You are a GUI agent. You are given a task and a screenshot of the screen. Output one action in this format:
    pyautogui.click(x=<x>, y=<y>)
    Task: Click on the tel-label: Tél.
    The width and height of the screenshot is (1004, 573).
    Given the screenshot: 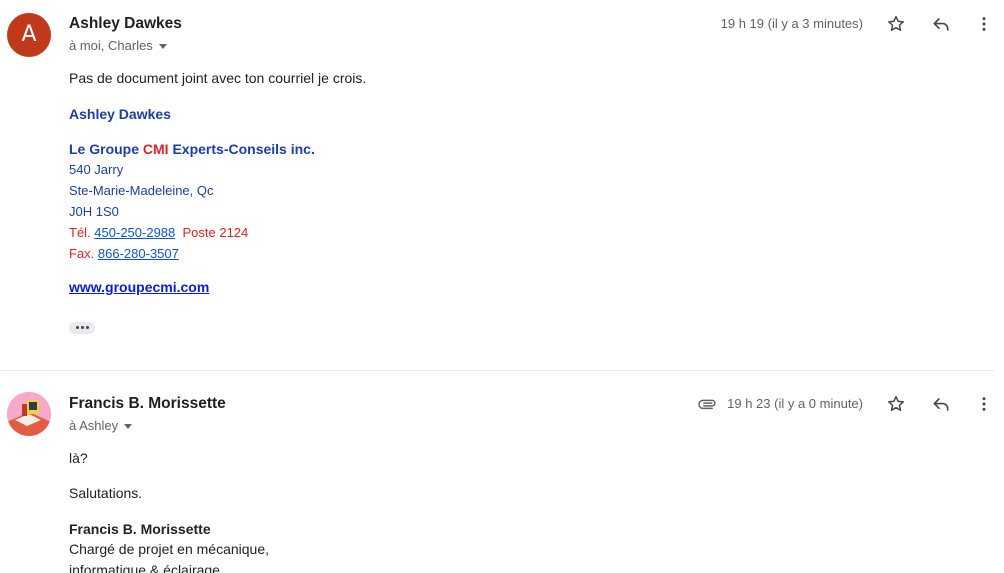 What is the action you would take?
    pyautogui.click(x=82, y=232)
    